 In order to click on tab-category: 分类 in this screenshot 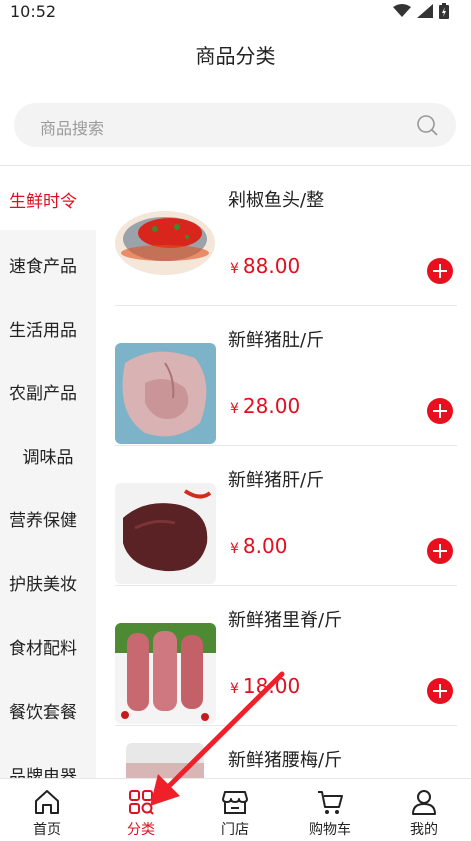, I will do `click(141, 810)`.